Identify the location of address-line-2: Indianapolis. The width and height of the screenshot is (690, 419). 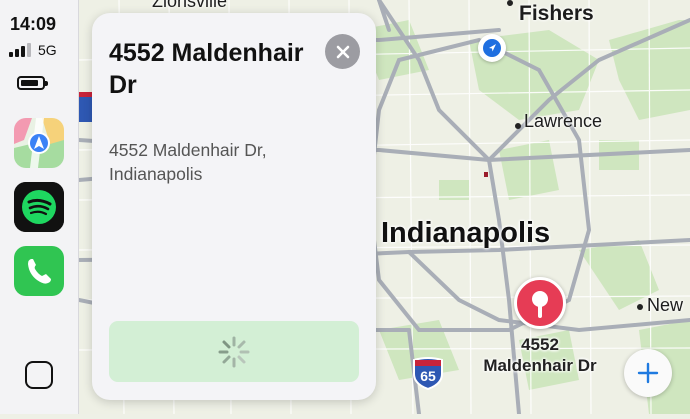
(156, 174).